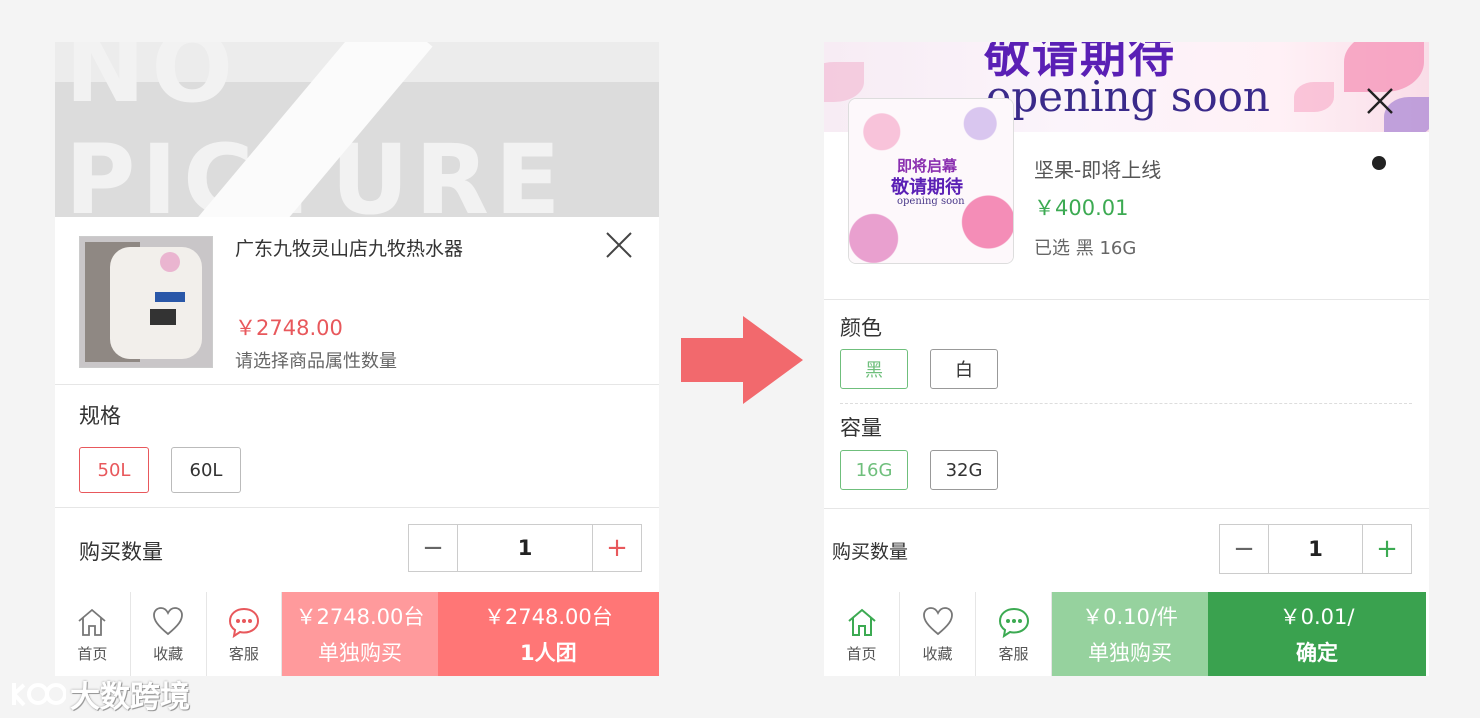 The height and width of the screenshot is (718, 1480). What do you see at coordinates (289, 328) in the screenshot?
I see `product-price: ￥2748.00` at bounding box center [289, 328].